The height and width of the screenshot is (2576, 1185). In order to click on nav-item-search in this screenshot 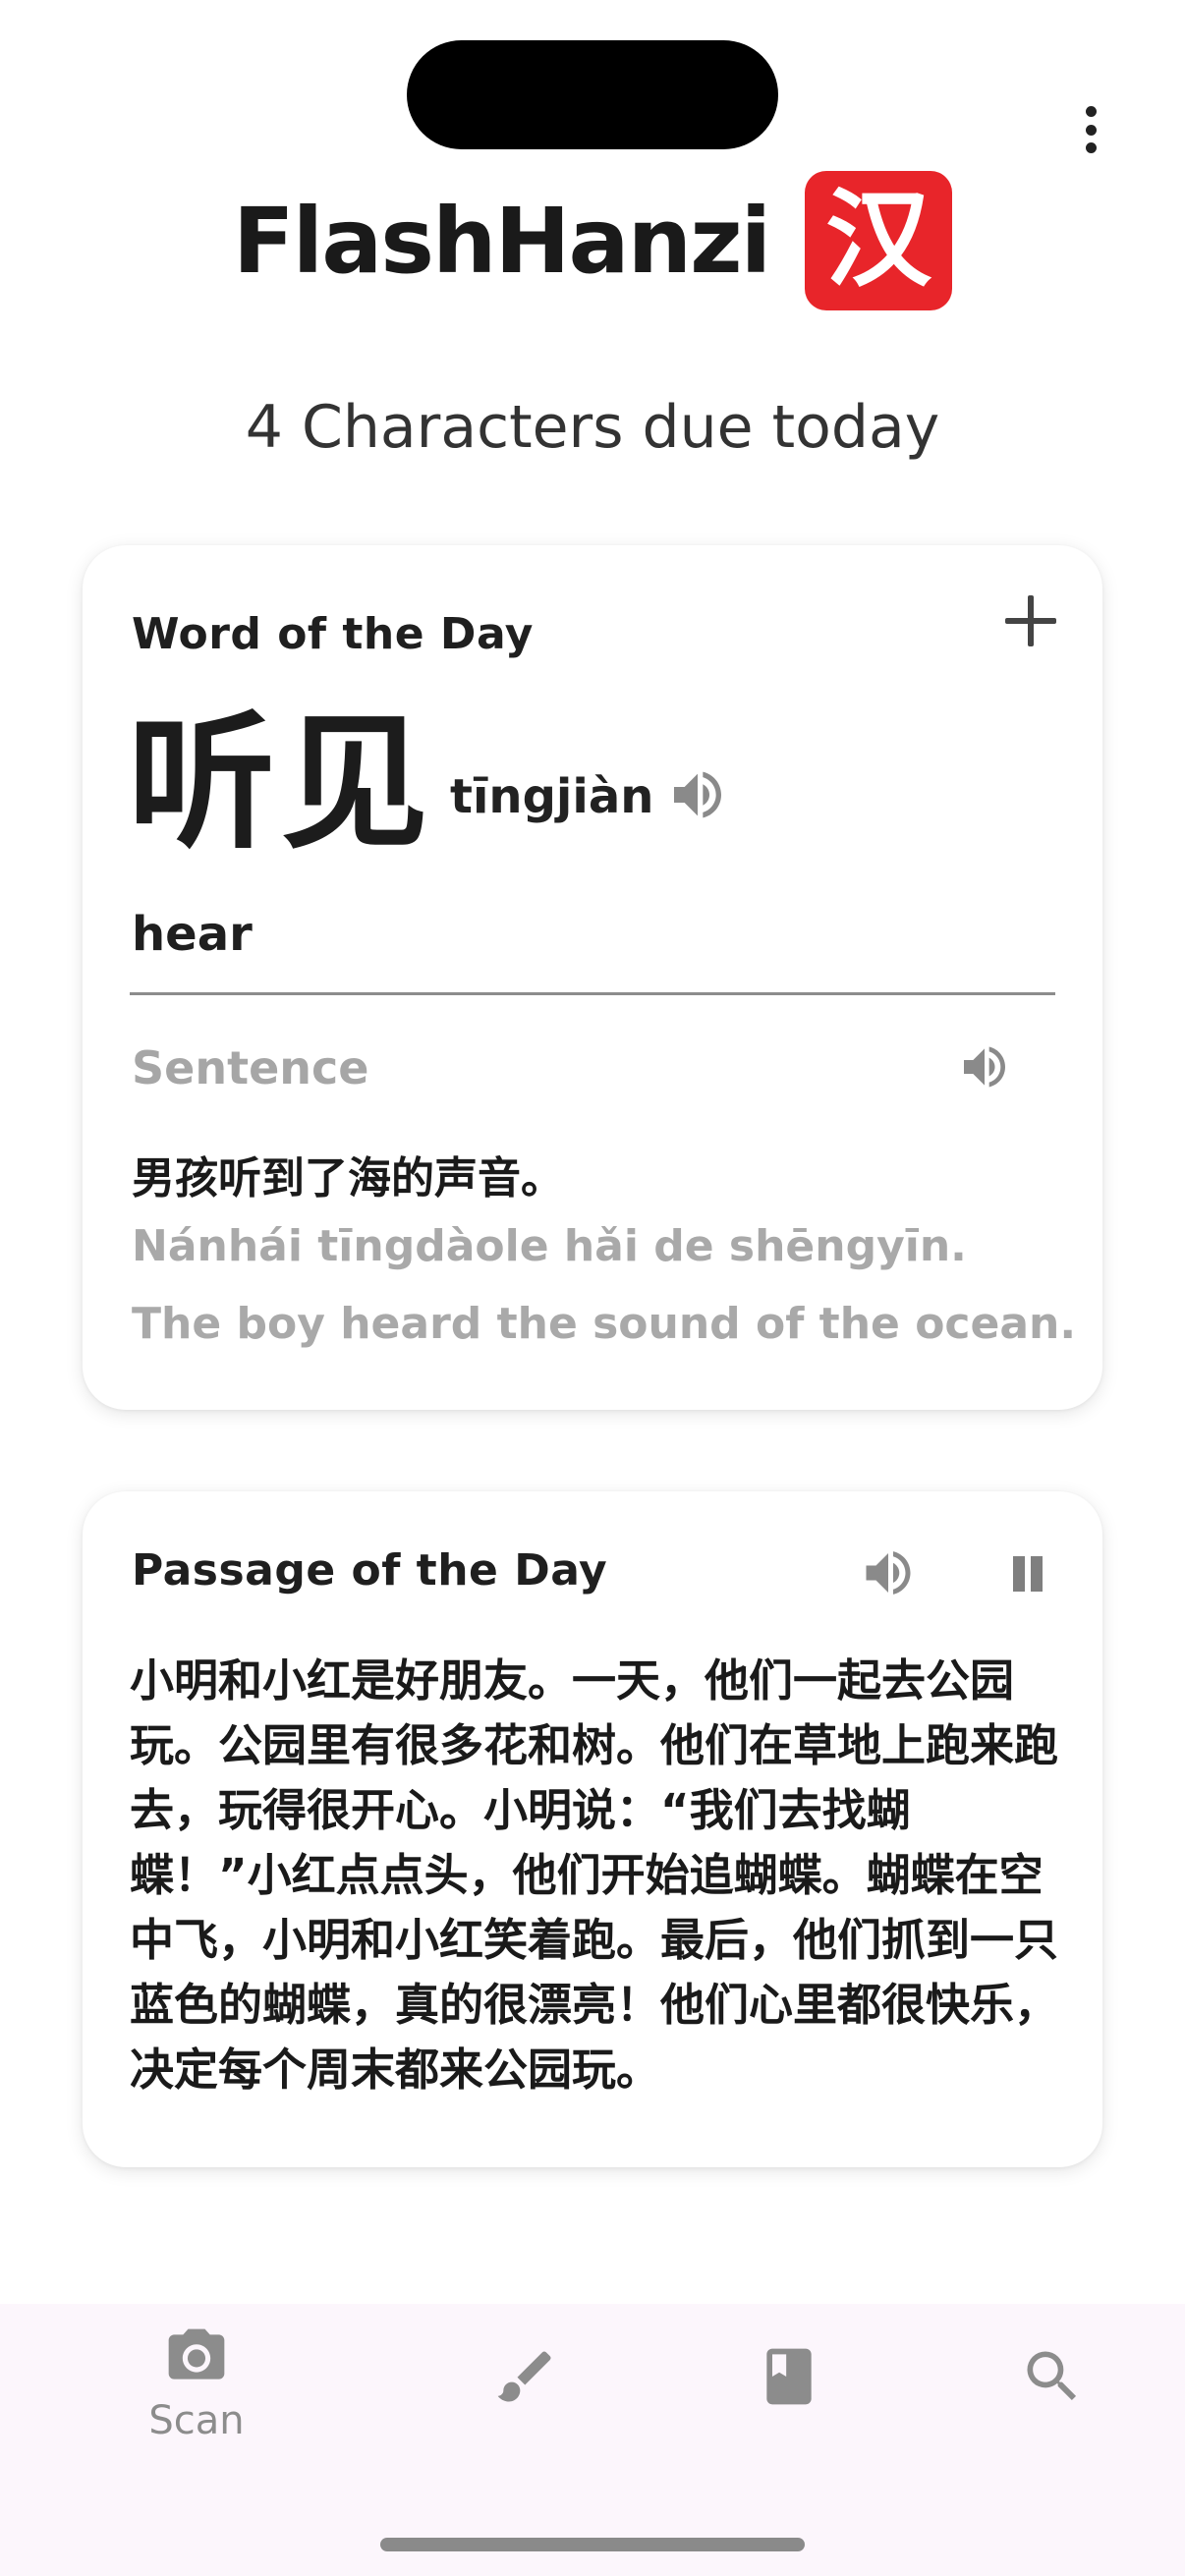, I will do `click(1053, 2417)`.